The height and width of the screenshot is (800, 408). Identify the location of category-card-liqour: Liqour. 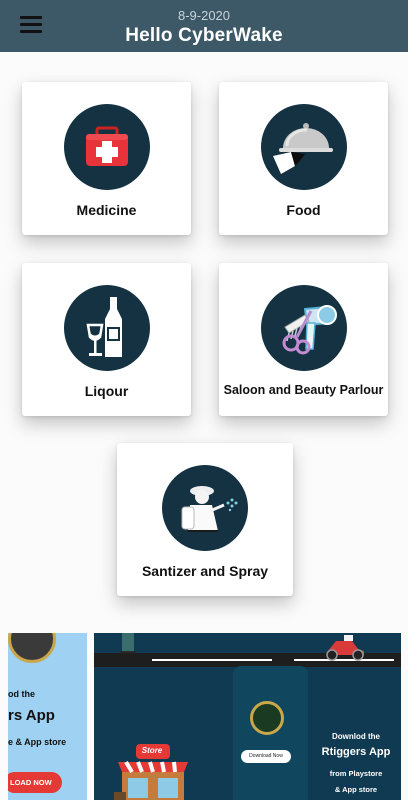
(106, 339).